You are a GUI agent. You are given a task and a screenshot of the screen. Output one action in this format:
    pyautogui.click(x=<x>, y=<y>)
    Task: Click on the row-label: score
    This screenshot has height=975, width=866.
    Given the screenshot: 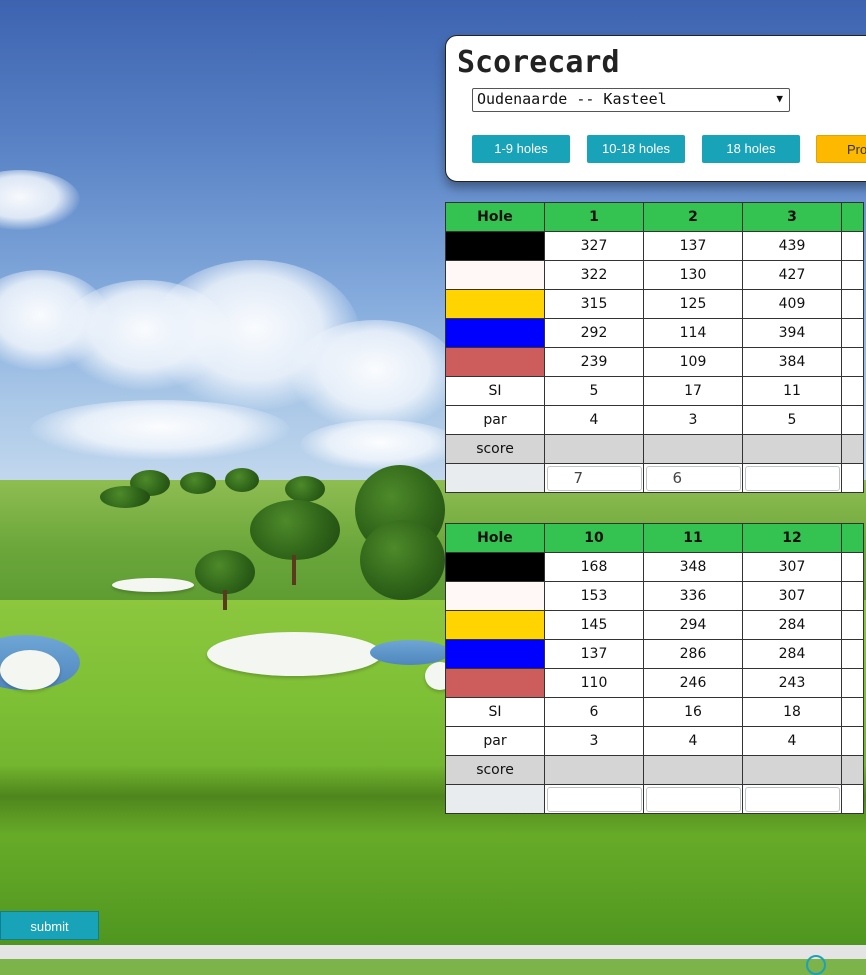 What is the action you would take?
    pyautogui.click(x=495, y=449)
    